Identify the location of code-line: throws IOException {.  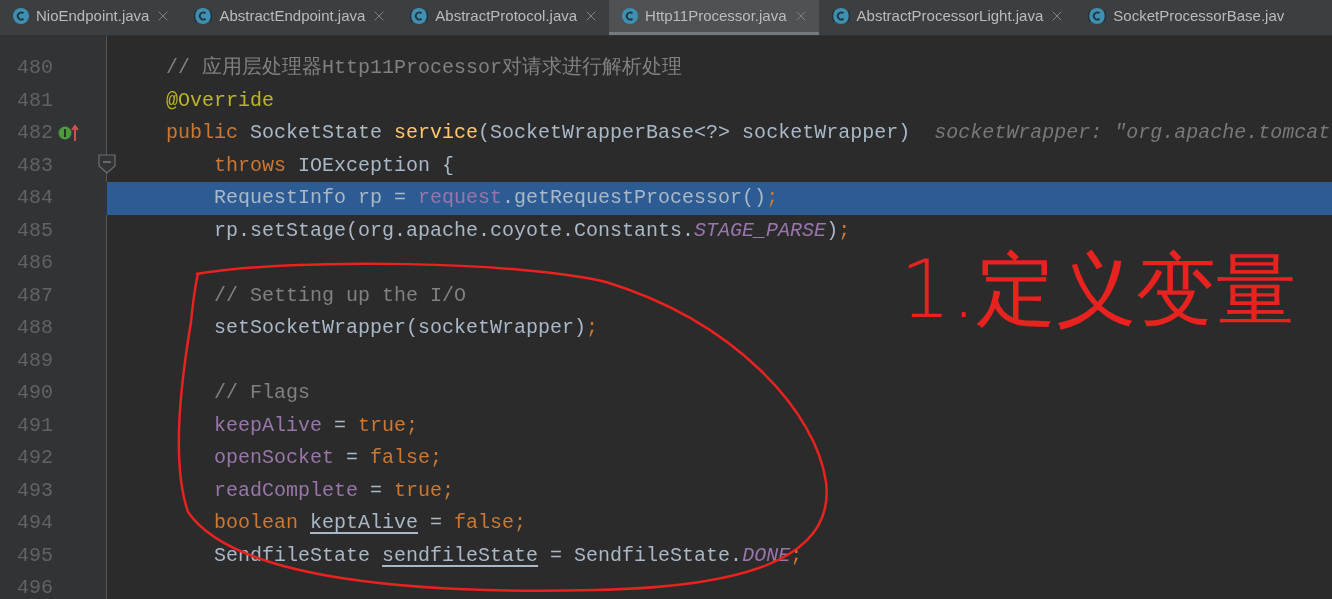
(334, 165).